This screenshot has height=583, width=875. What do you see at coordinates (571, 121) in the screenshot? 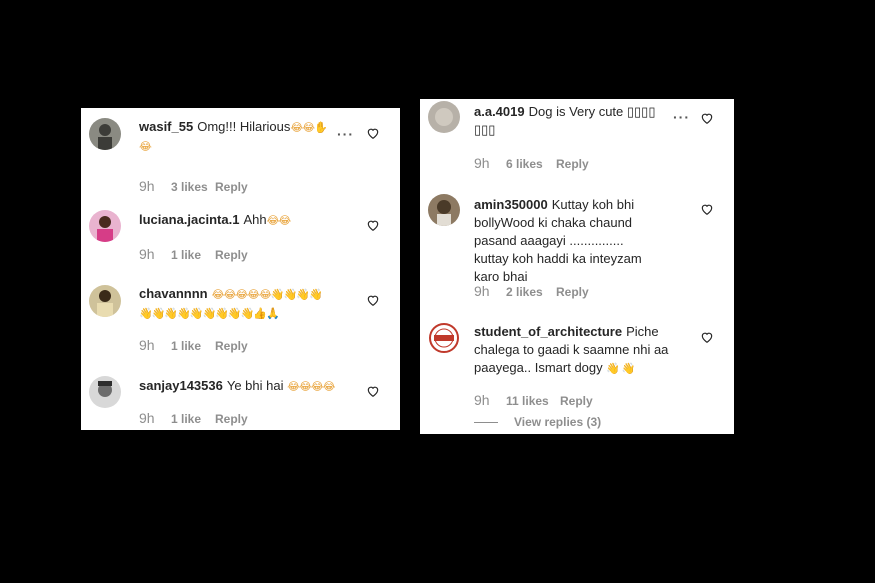
I see `comment-body: a.a.4019 Dog is Very cute ▯▯▯▯ ▯▯▯` at bounding box center [571, 121].